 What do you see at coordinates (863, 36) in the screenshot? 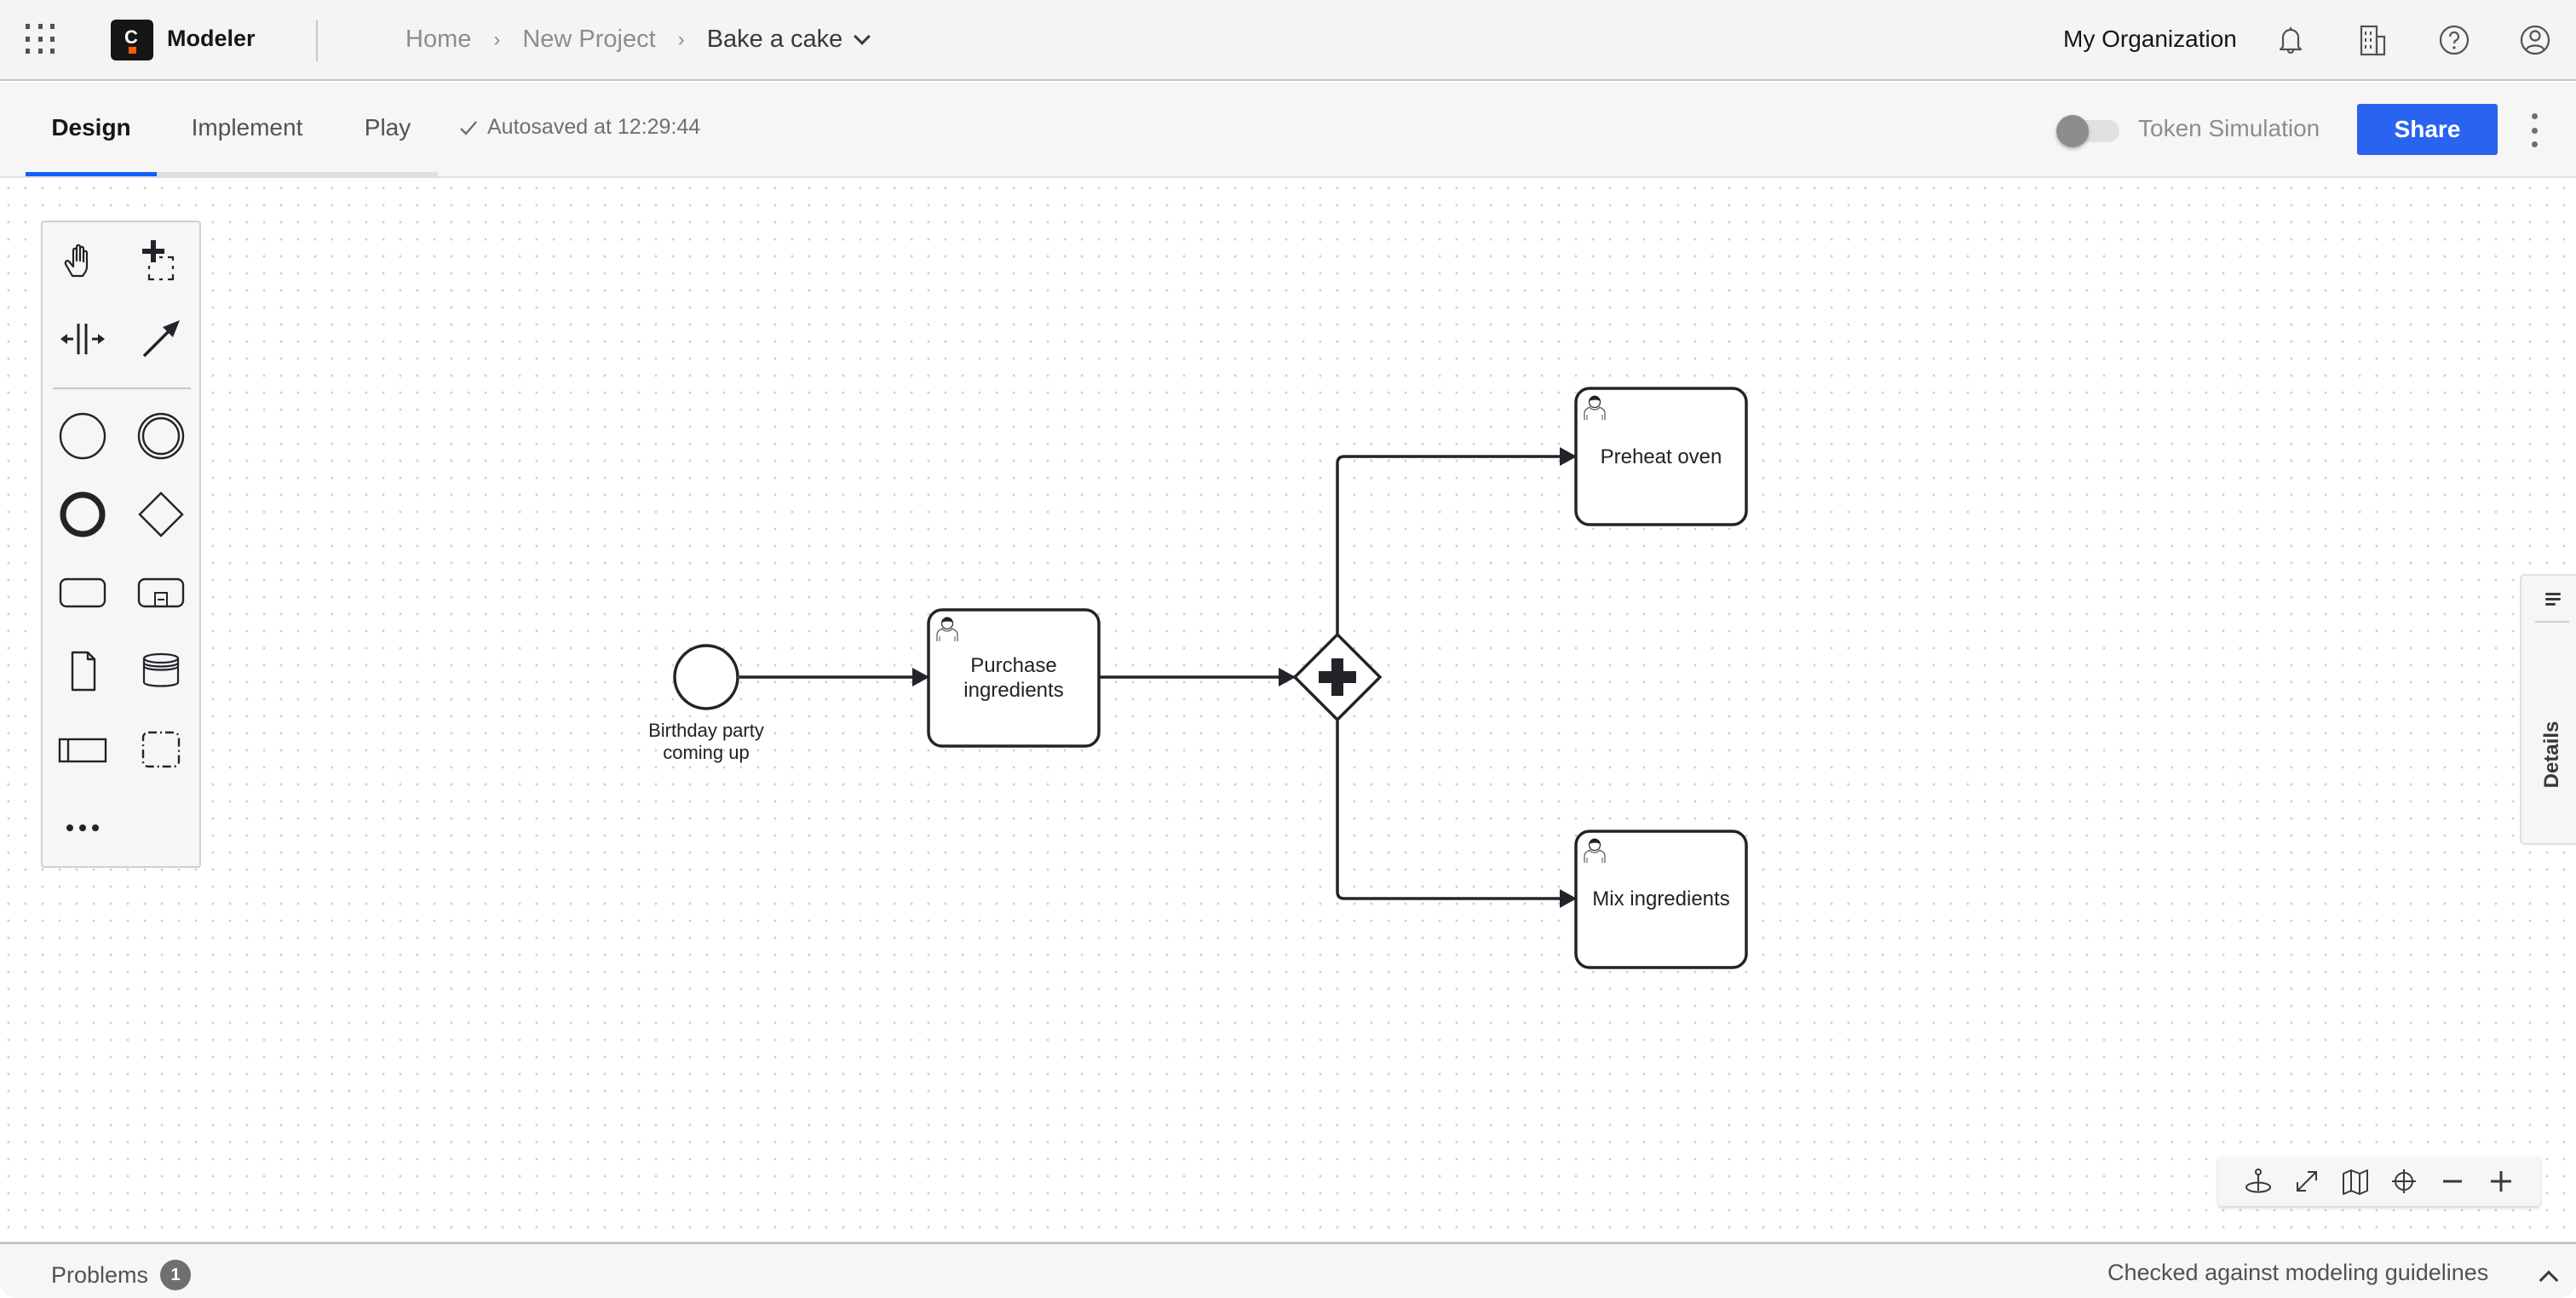
I see `chevron-down-icon` at bounding box center [863, 36].